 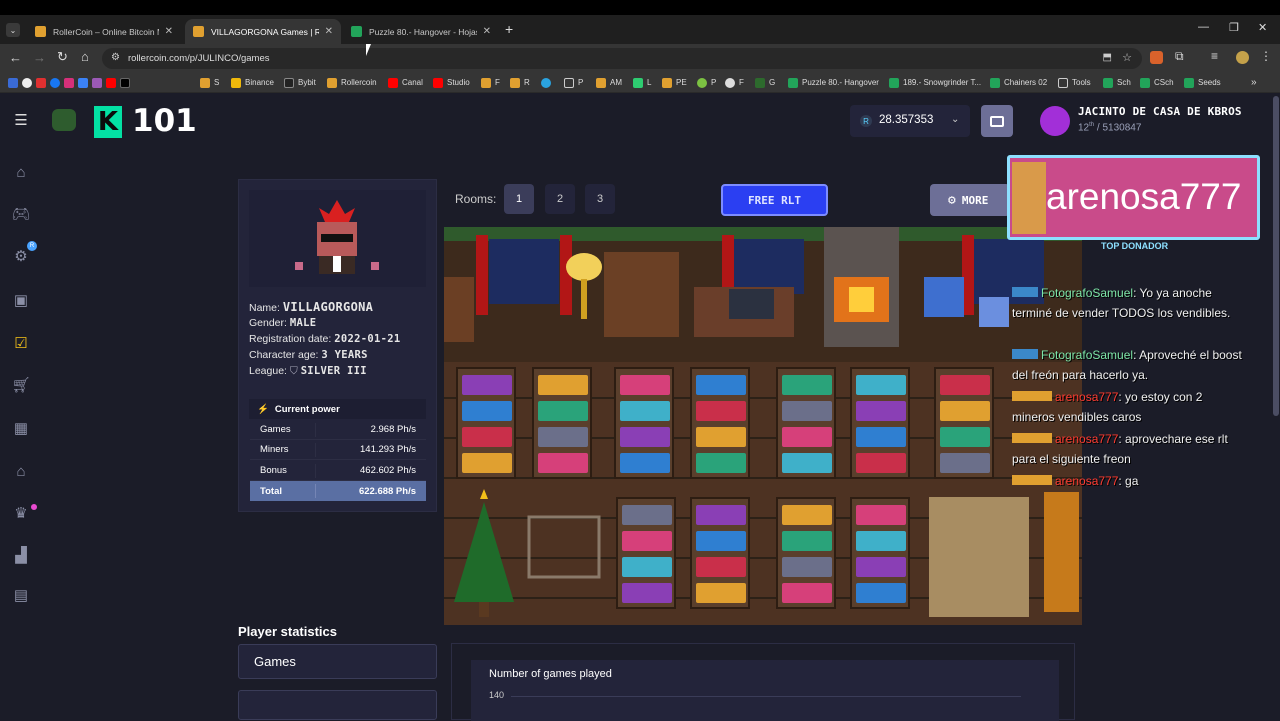 I want to click on games-tab: Games, so click(x=337, y=661).